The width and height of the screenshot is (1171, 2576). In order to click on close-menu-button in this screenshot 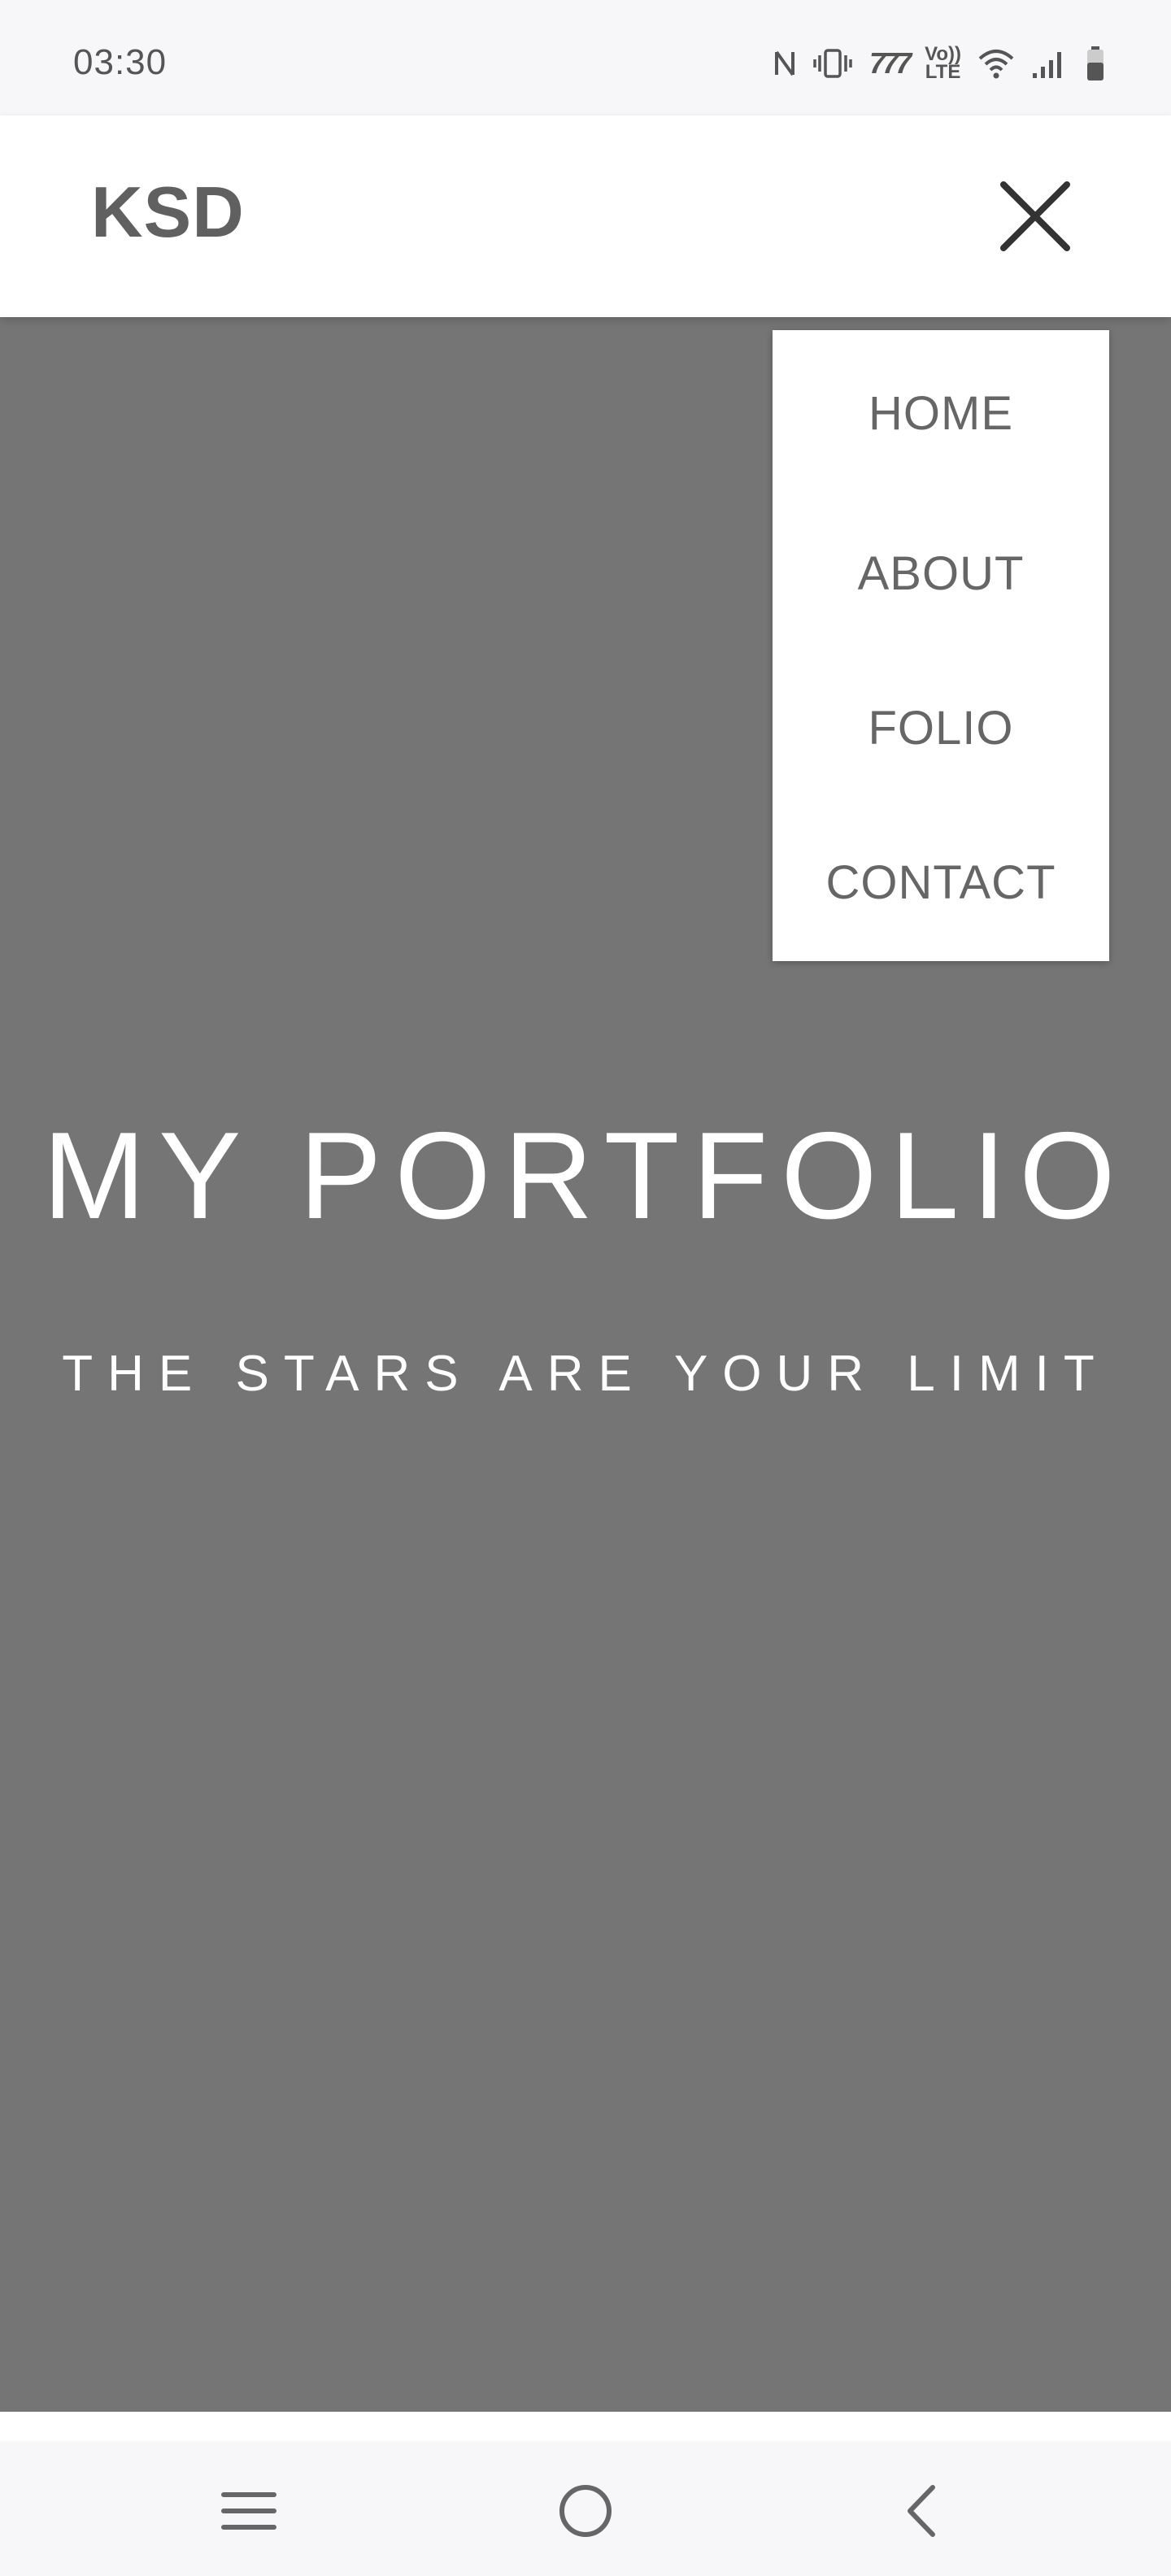, I will do `click(1035, 217)`.